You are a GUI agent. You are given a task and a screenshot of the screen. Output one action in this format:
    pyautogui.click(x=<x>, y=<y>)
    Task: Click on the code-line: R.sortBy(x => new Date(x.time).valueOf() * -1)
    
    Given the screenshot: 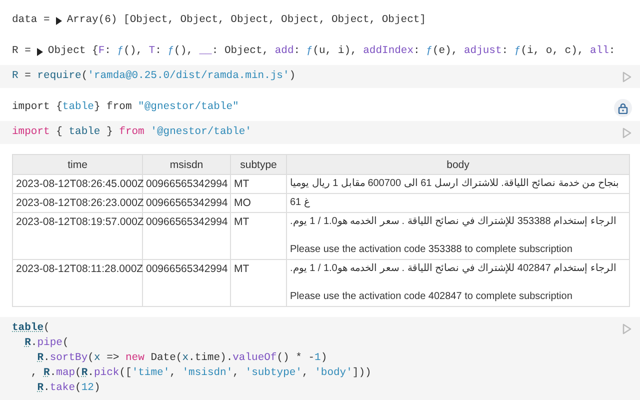 What is the action you would take?
    pyautogui.click(x=182, y=358)
    